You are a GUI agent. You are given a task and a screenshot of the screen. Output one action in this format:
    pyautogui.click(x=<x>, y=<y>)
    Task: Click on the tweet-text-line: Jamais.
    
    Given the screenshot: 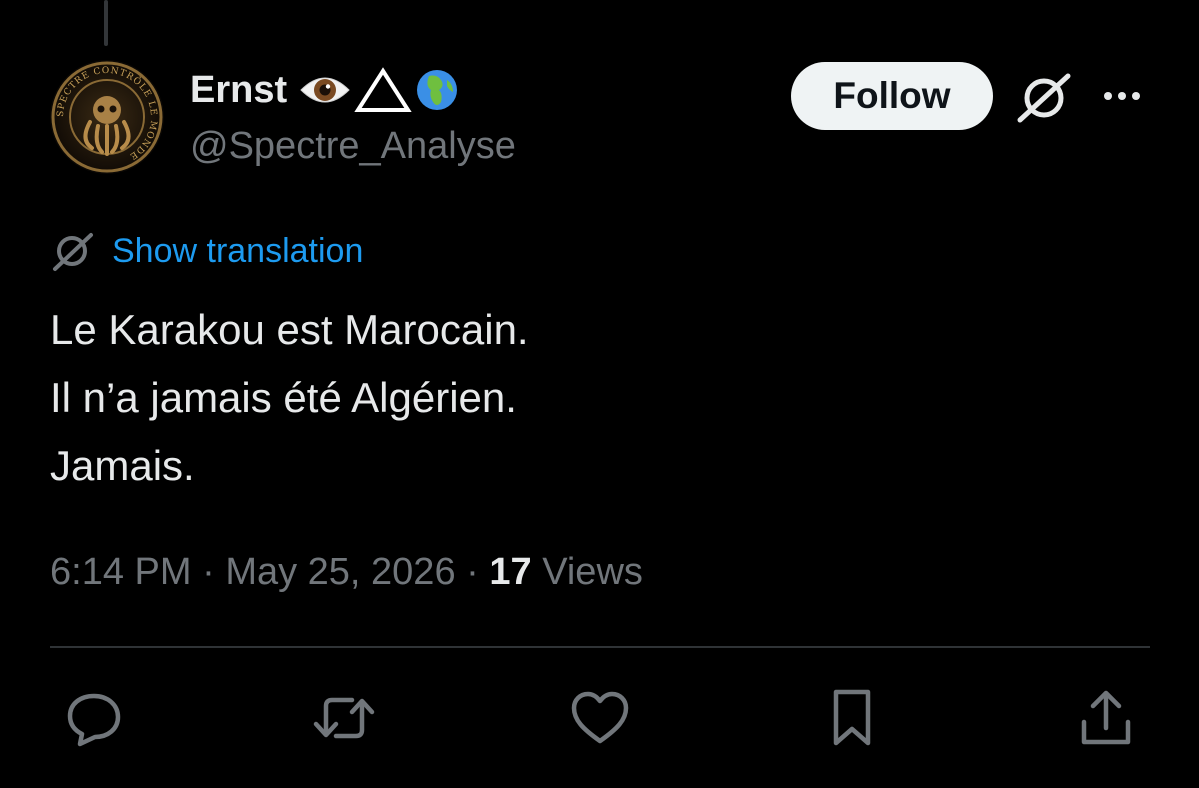 What is the action you would take?
    pyautogui.click(x=122, y=465)
    